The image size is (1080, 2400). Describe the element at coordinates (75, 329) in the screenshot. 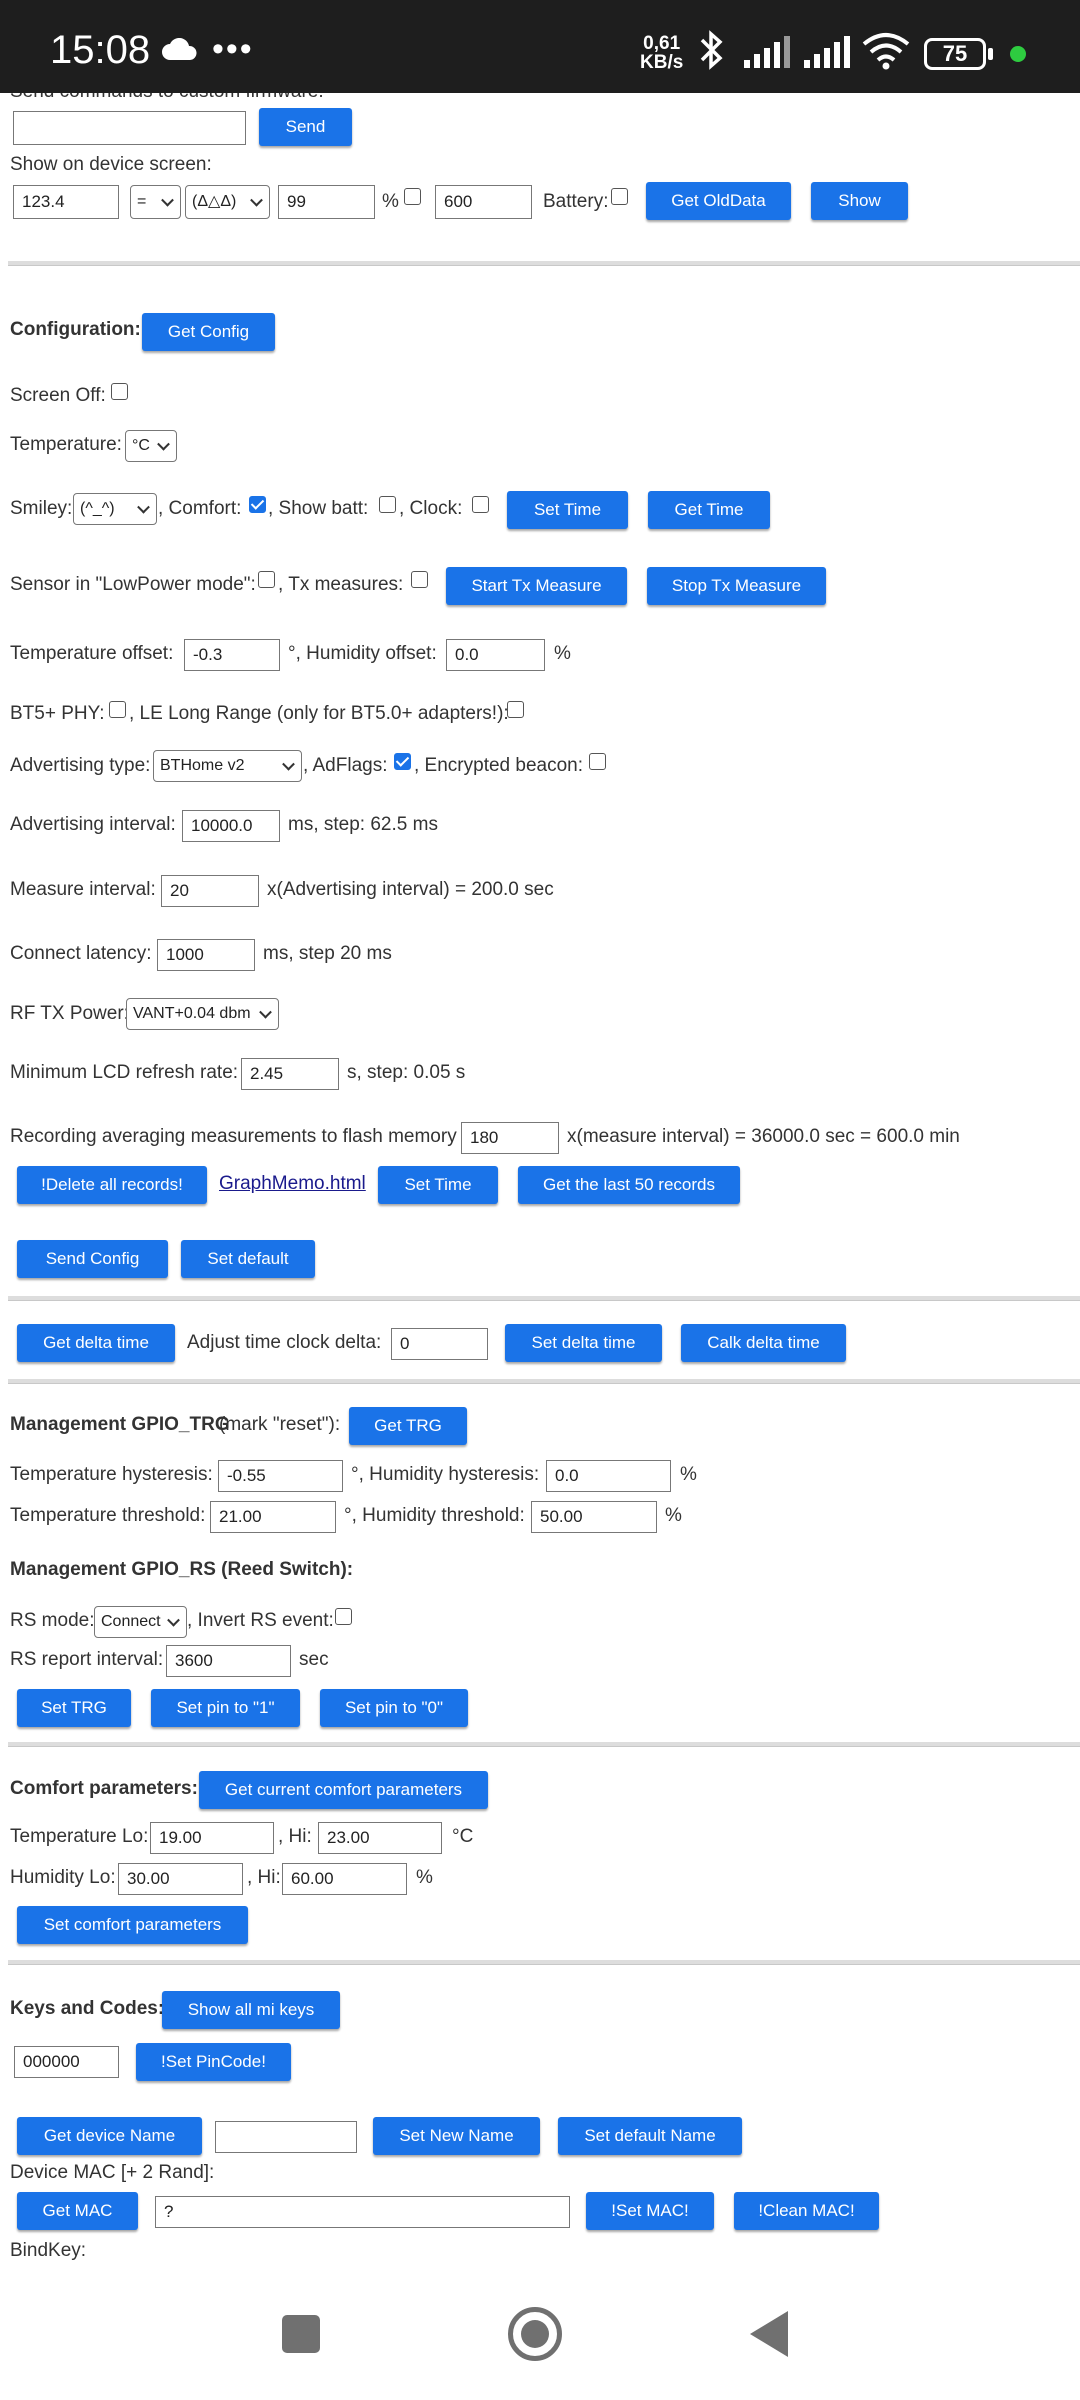

I see `configuration-title: Configuration:` at that location.